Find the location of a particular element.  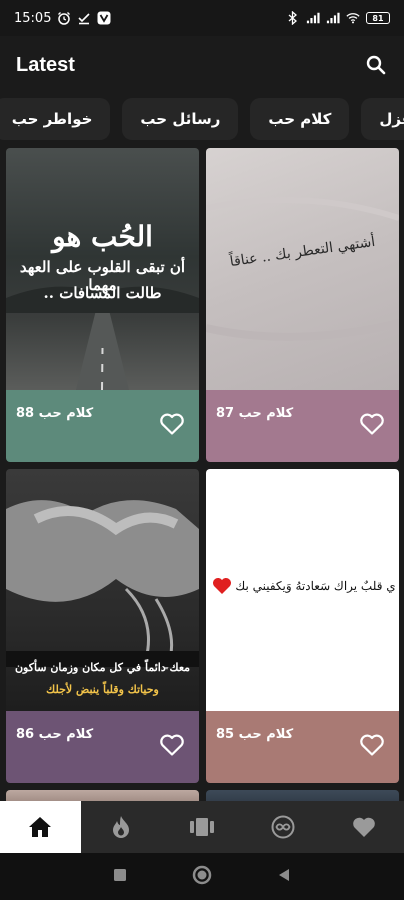

carousel-icon is located at coordinates (201, 827).